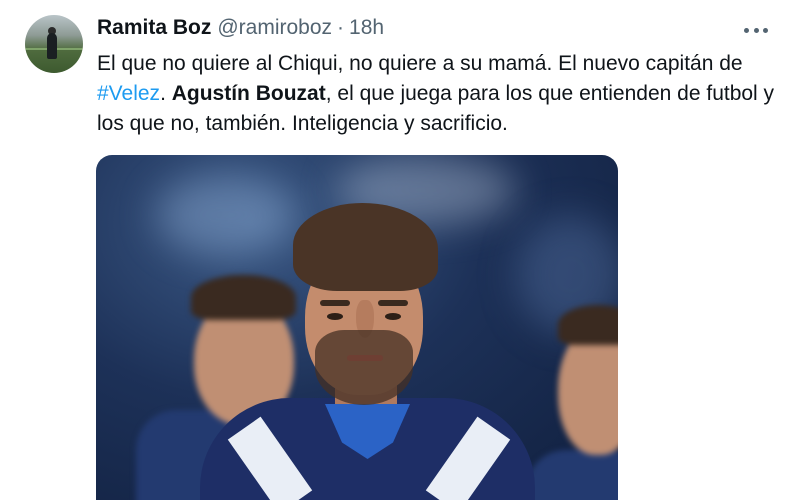 The width and height of the screenshot is (800, 500). I want to click on beard, so click(364, 367).